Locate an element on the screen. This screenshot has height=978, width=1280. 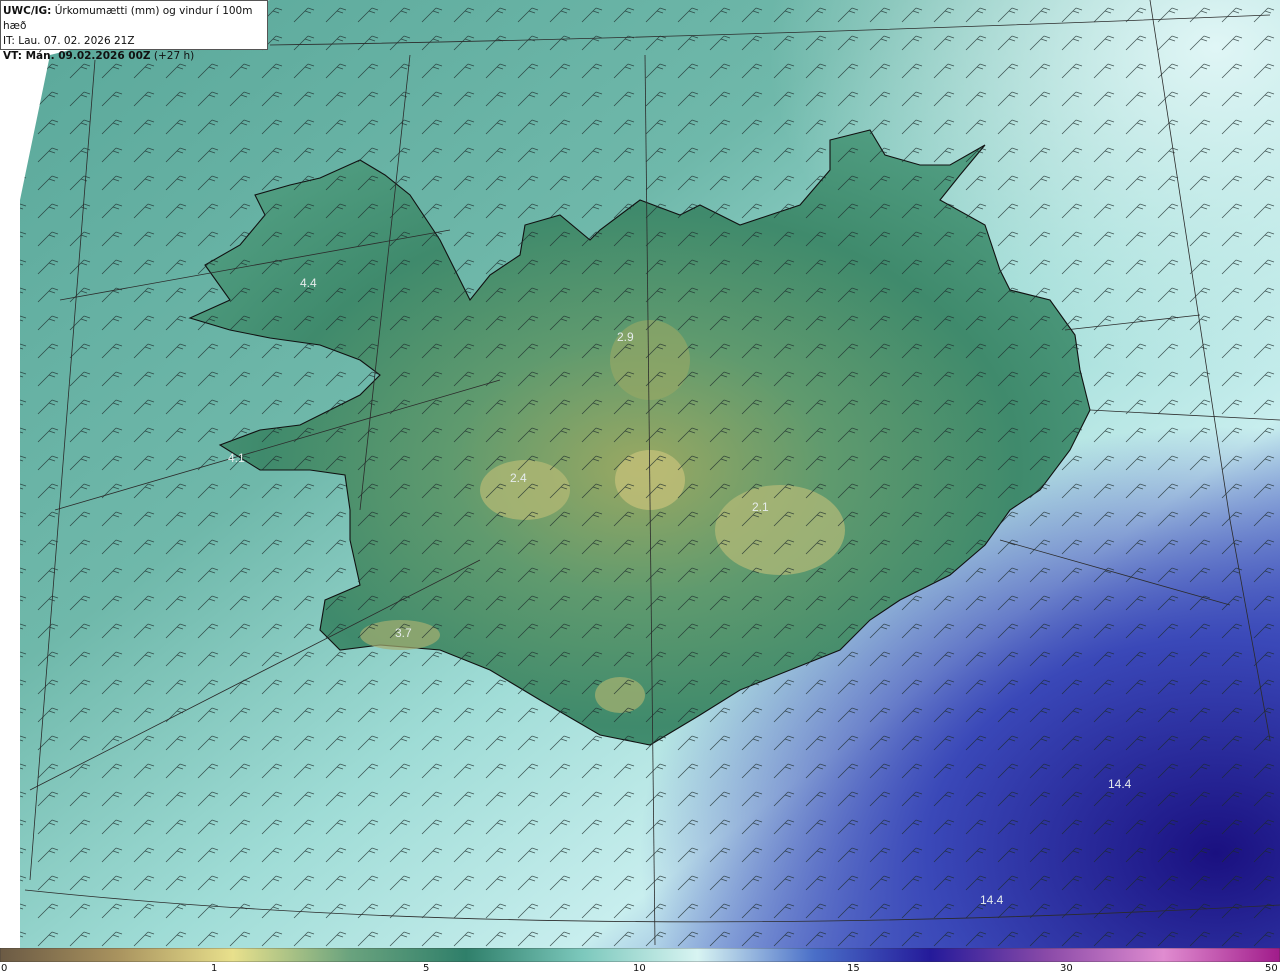
colorbar-tick: 0 is located at coordinates (4, 968).